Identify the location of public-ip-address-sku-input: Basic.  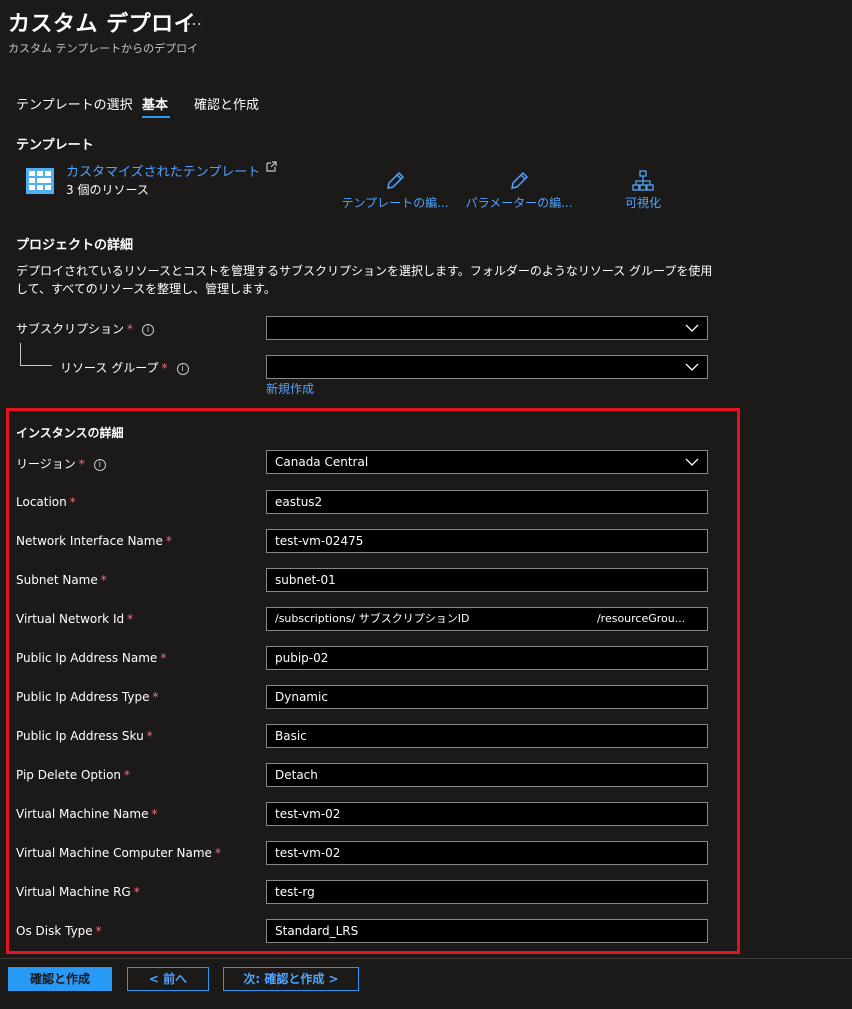
(487, 736).